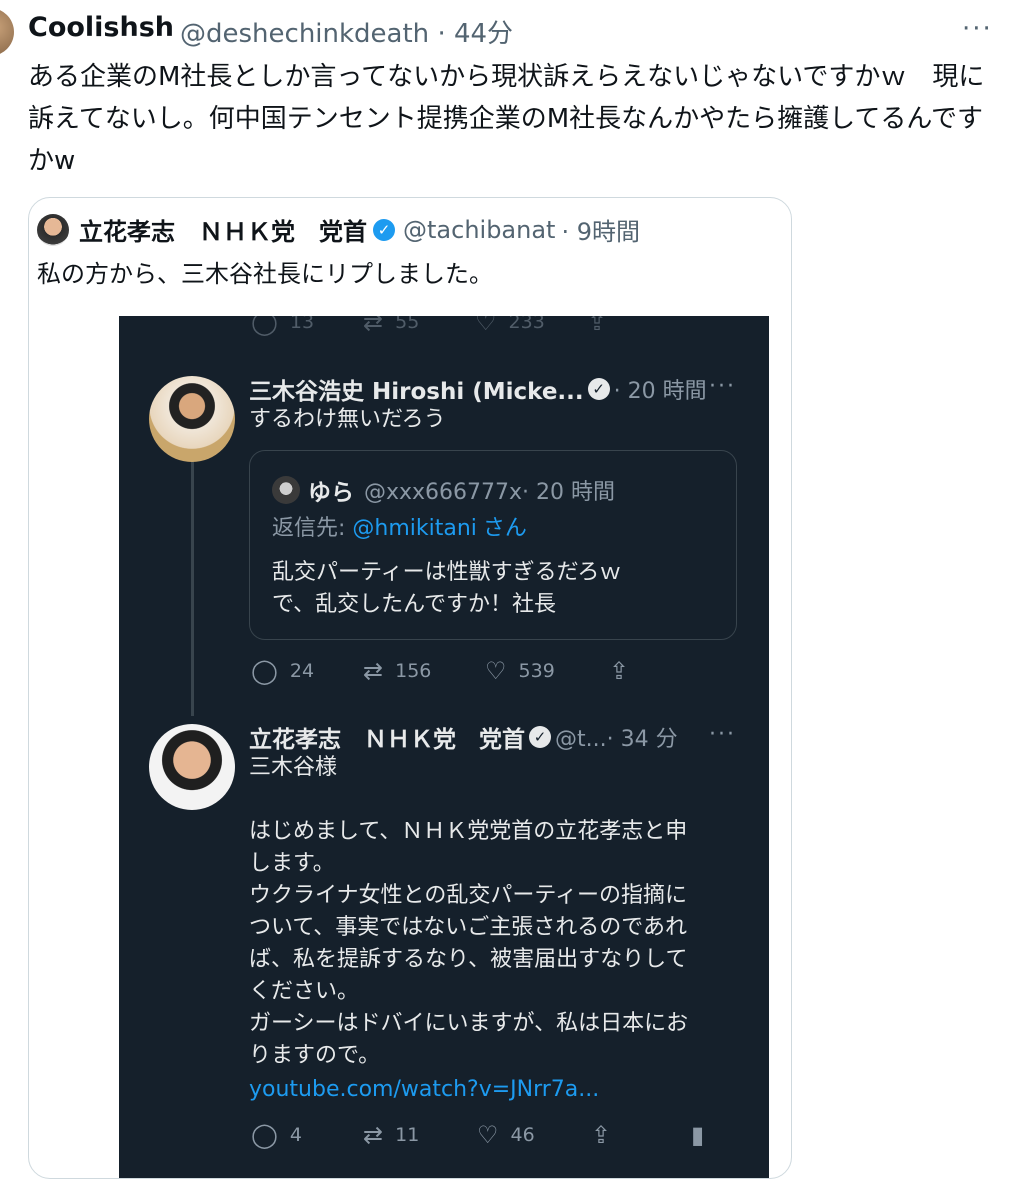  Describe the element at coordinates (698, 1135) in the screenshot. I see `analytics-icon: ▮` at that location.